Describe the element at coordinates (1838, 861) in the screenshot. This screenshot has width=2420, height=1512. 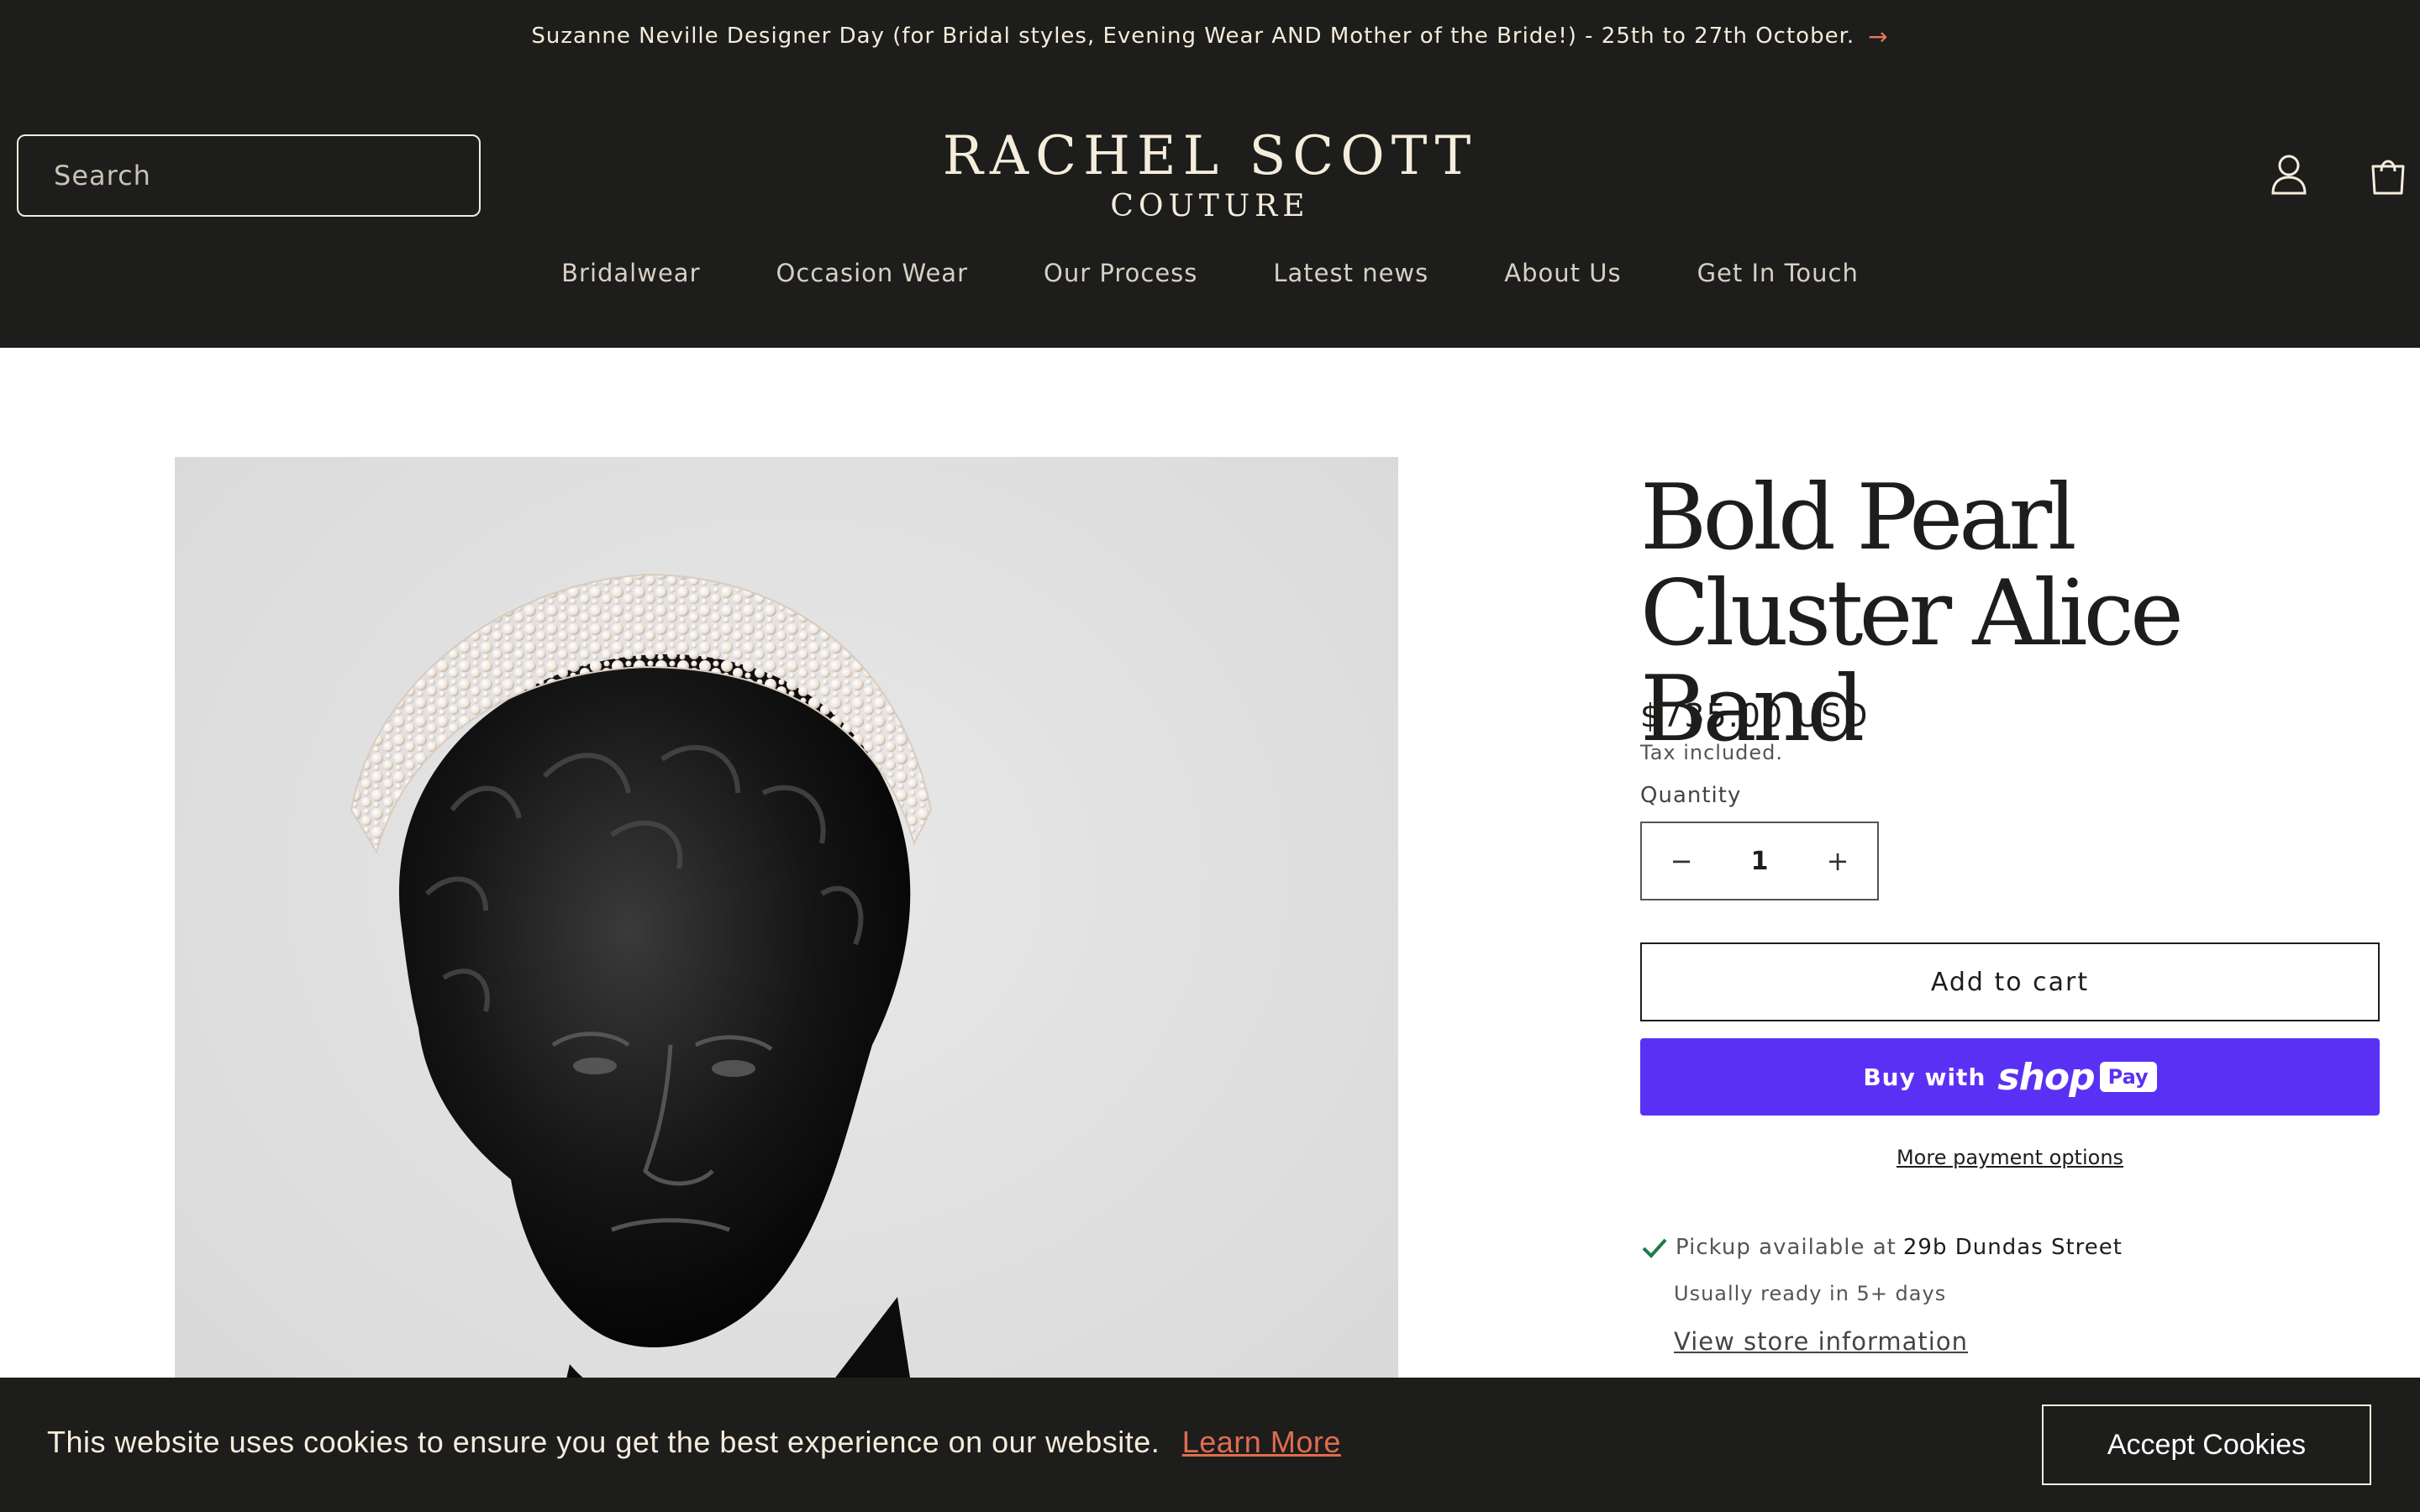
I see `quantity-increase-button: +` at that location.